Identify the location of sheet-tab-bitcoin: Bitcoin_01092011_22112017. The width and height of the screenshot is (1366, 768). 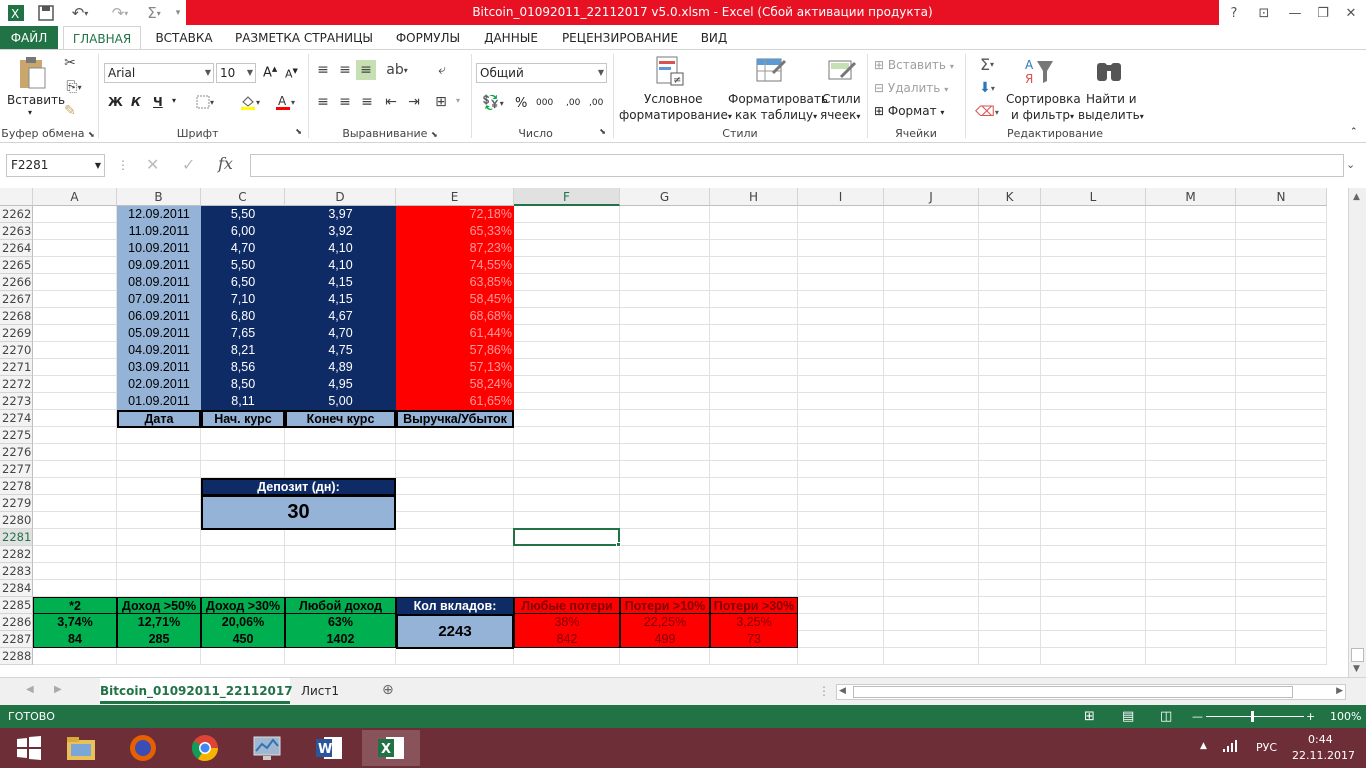
(196, 691).